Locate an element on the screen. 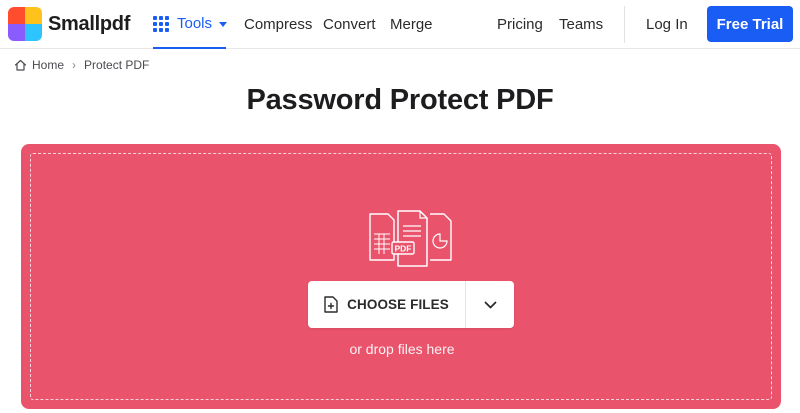 The width and height of the screenshot is (800, 413). page-title: Password Protect PDF is located at coordinates (400, 100).